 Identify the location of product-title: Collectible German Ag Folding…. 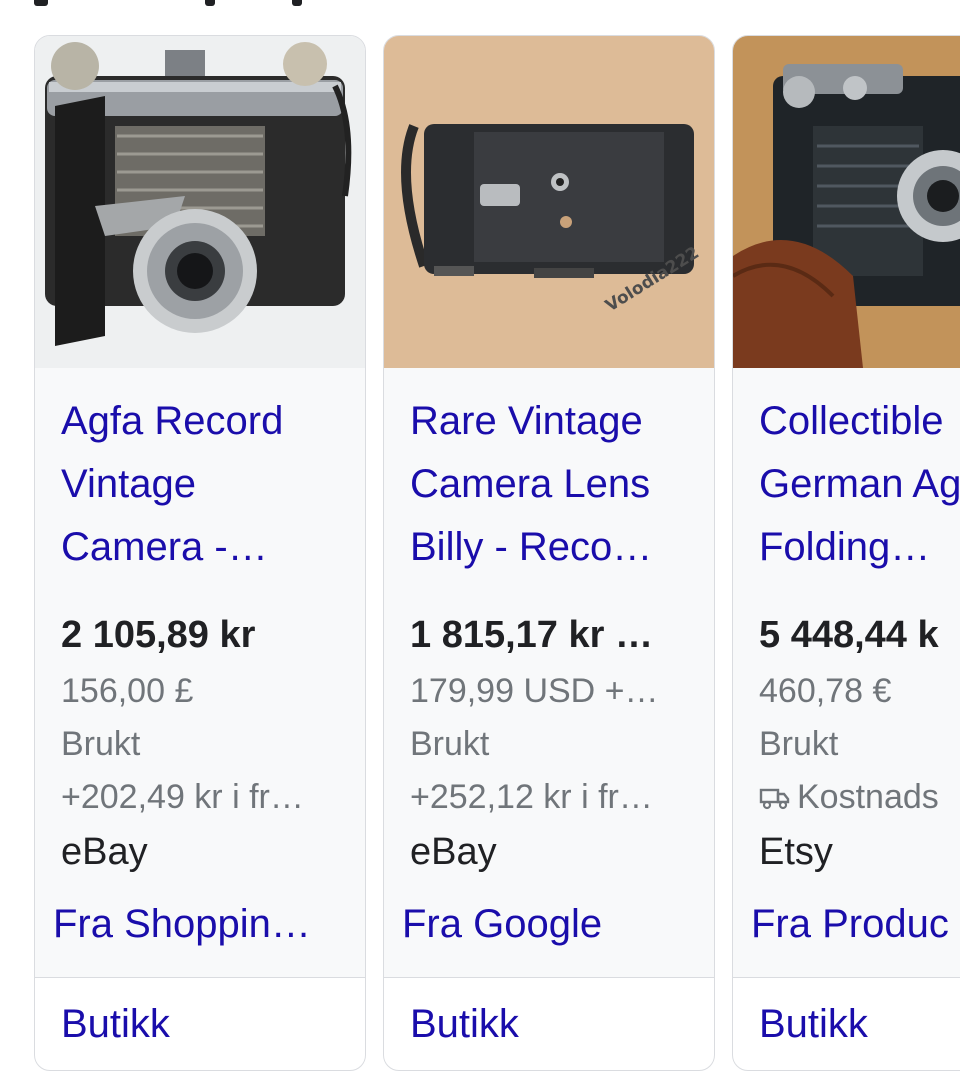
(859, 484).